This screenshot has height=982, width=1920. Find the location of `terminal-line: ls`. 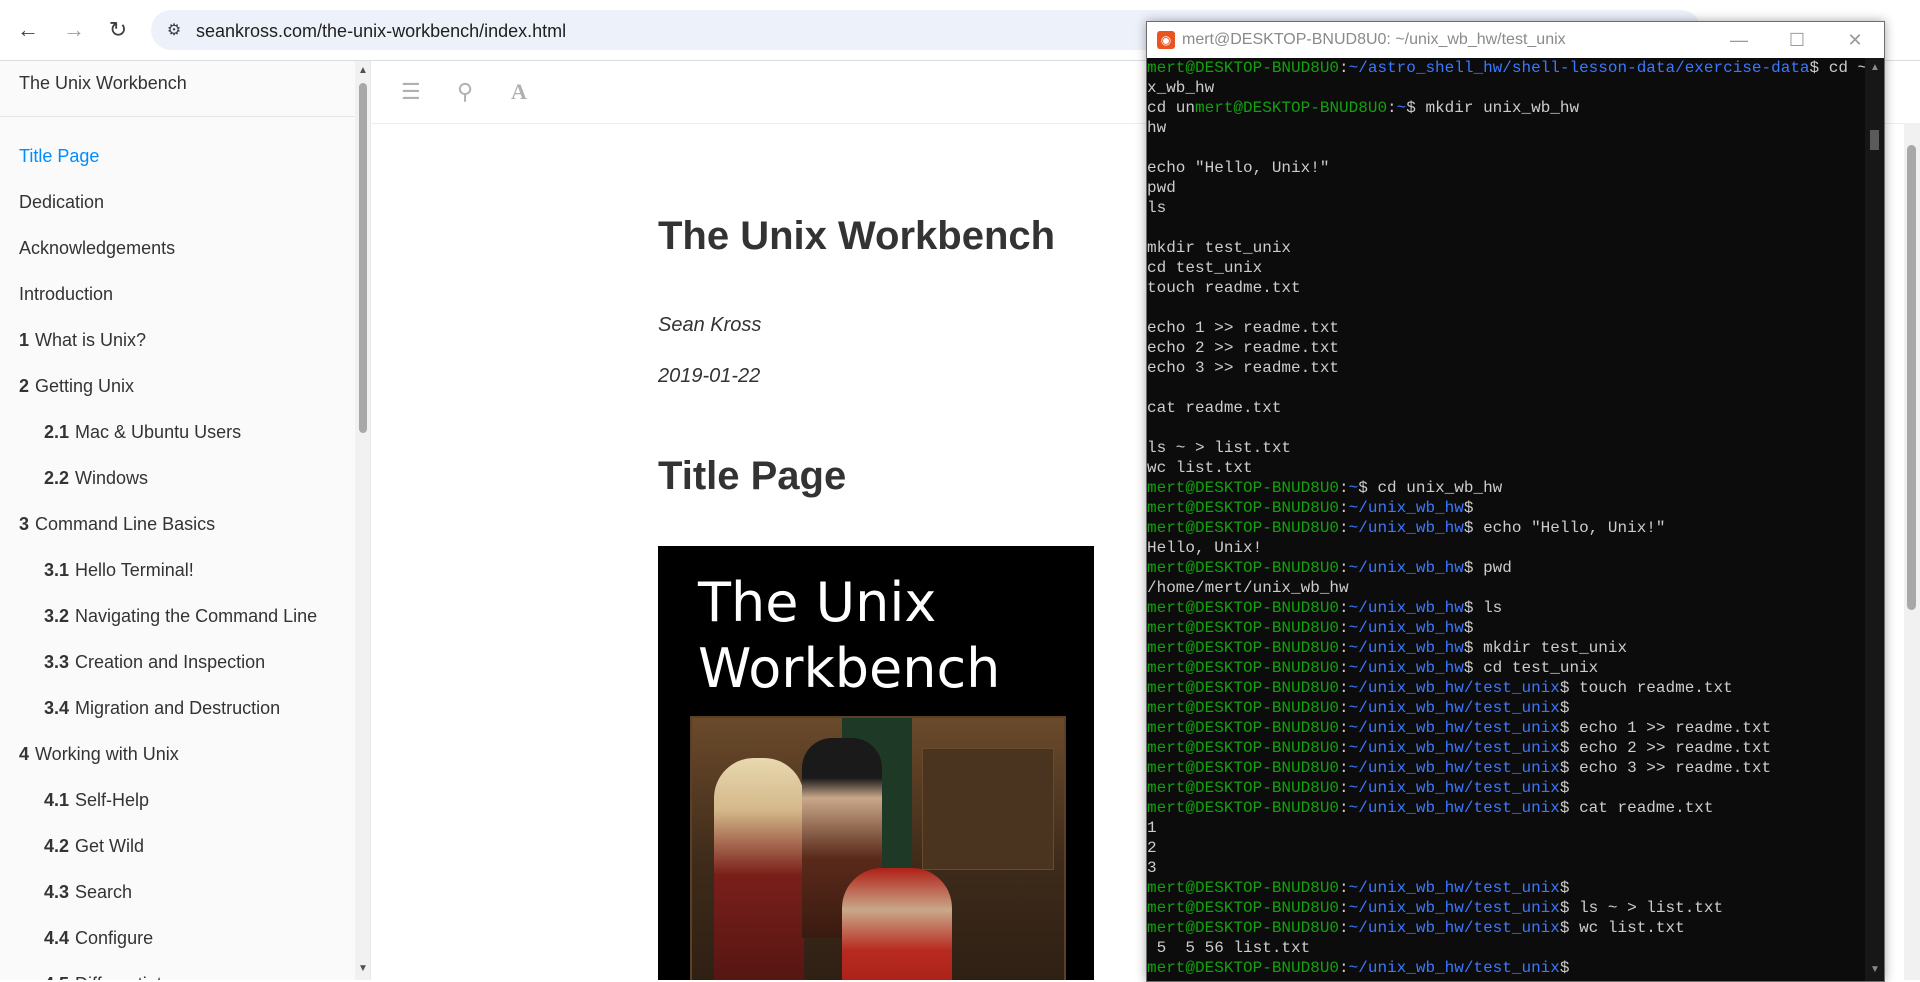

terminal-line: ls is located at coordinates (1506, 208).